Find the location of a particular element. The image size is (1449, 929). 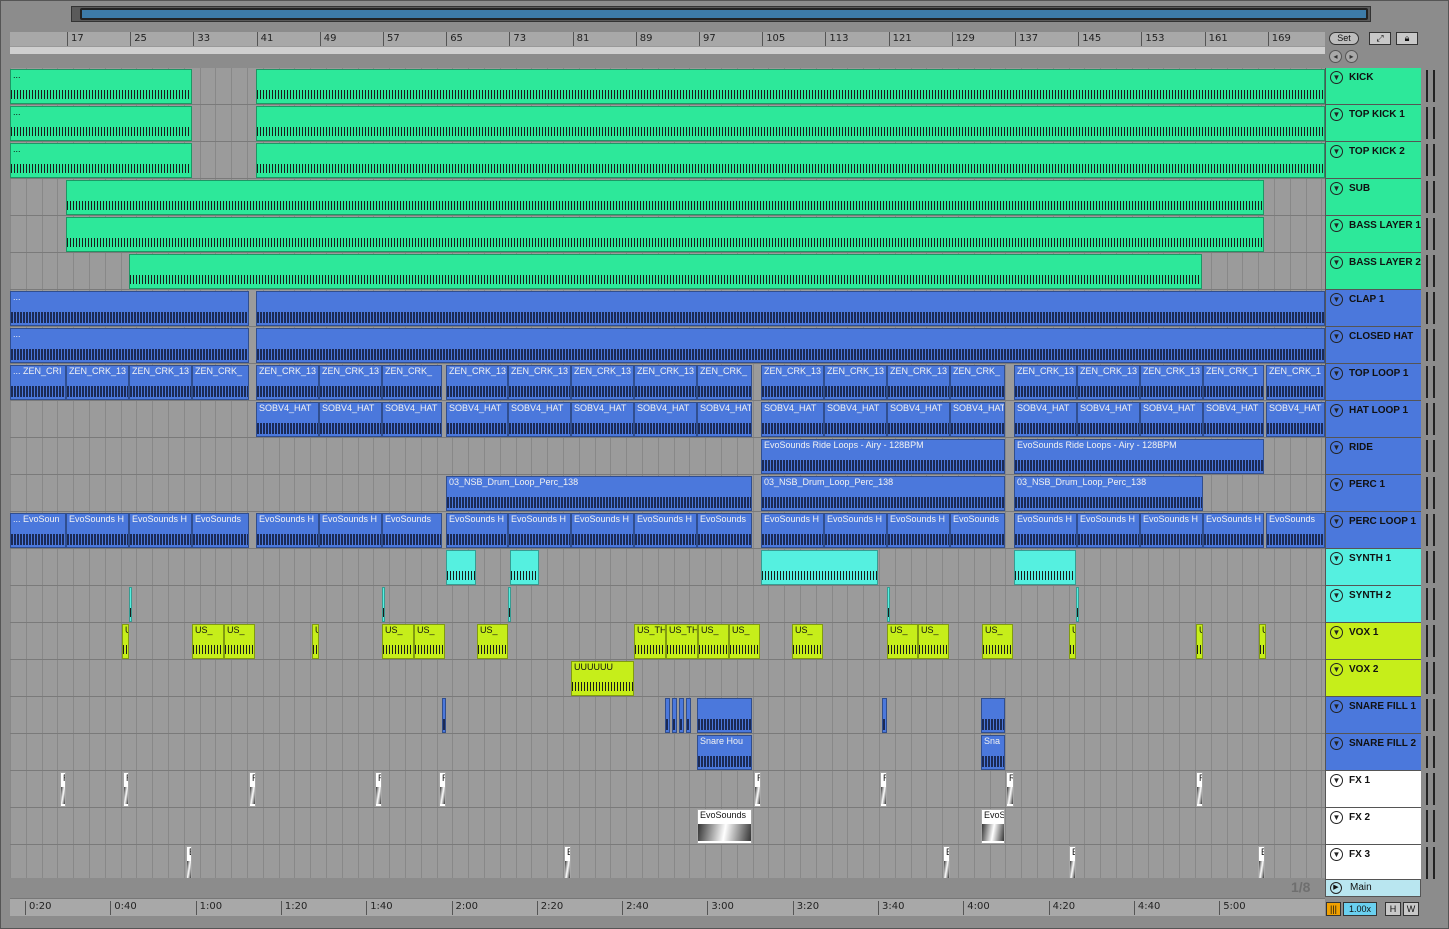

audio-clip: ZEN_CRK_1 is located at coordinates (1295, 382).